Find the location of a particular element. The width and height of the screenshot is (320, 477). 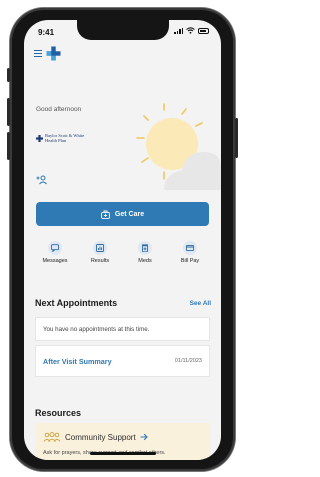

plan-sub: Health Plan is located at coordinates (56, 141).